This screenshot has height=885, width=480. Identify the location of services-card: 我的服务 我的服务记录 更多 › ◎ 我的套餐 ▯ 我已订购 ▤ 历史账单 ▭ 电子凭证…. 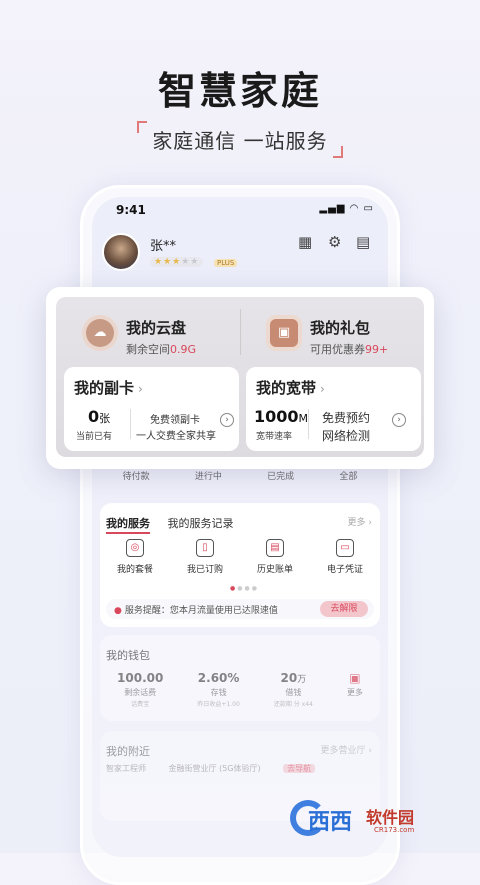
(240, 565).